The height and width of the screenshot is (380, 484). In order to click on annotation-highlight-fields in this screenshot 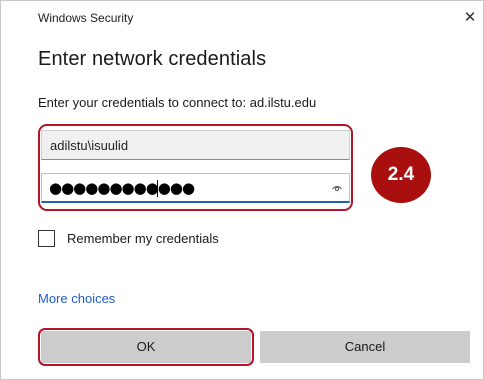, I will do `click(195, 167)`.